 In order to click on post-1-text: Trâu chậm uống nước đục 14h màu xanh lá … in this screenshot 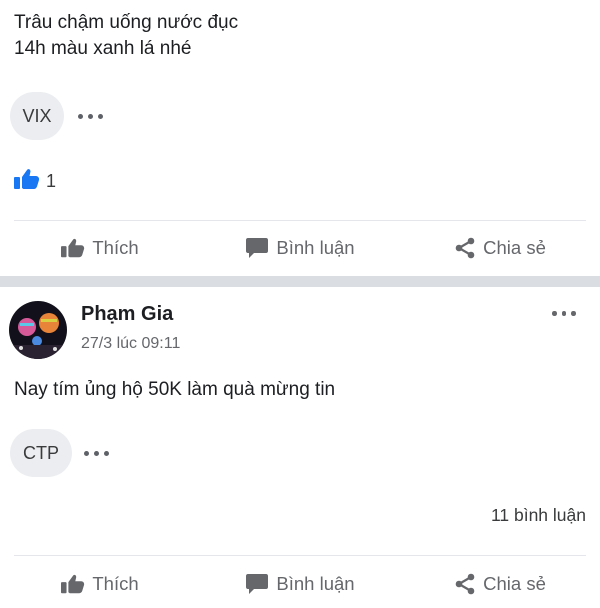, I will do `click(126, 36)`.